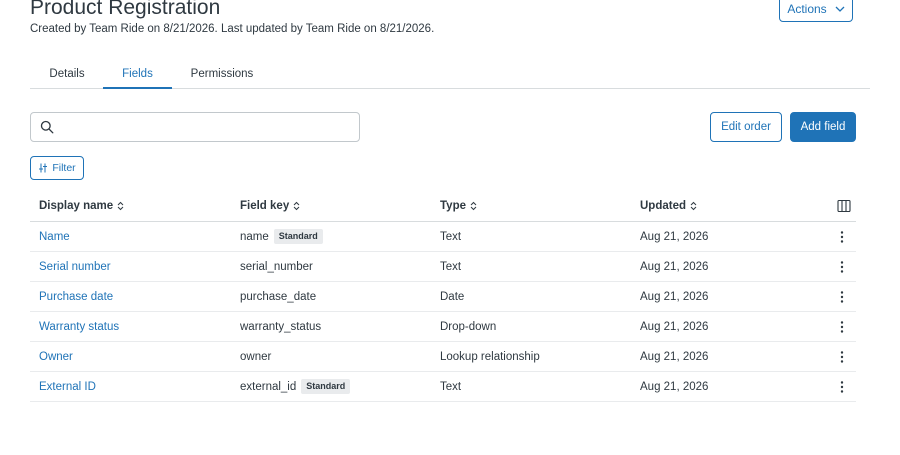 This screenshot has height=455, width=900. I want to click on field-key-cell: purchase_date, so click(278, 296).